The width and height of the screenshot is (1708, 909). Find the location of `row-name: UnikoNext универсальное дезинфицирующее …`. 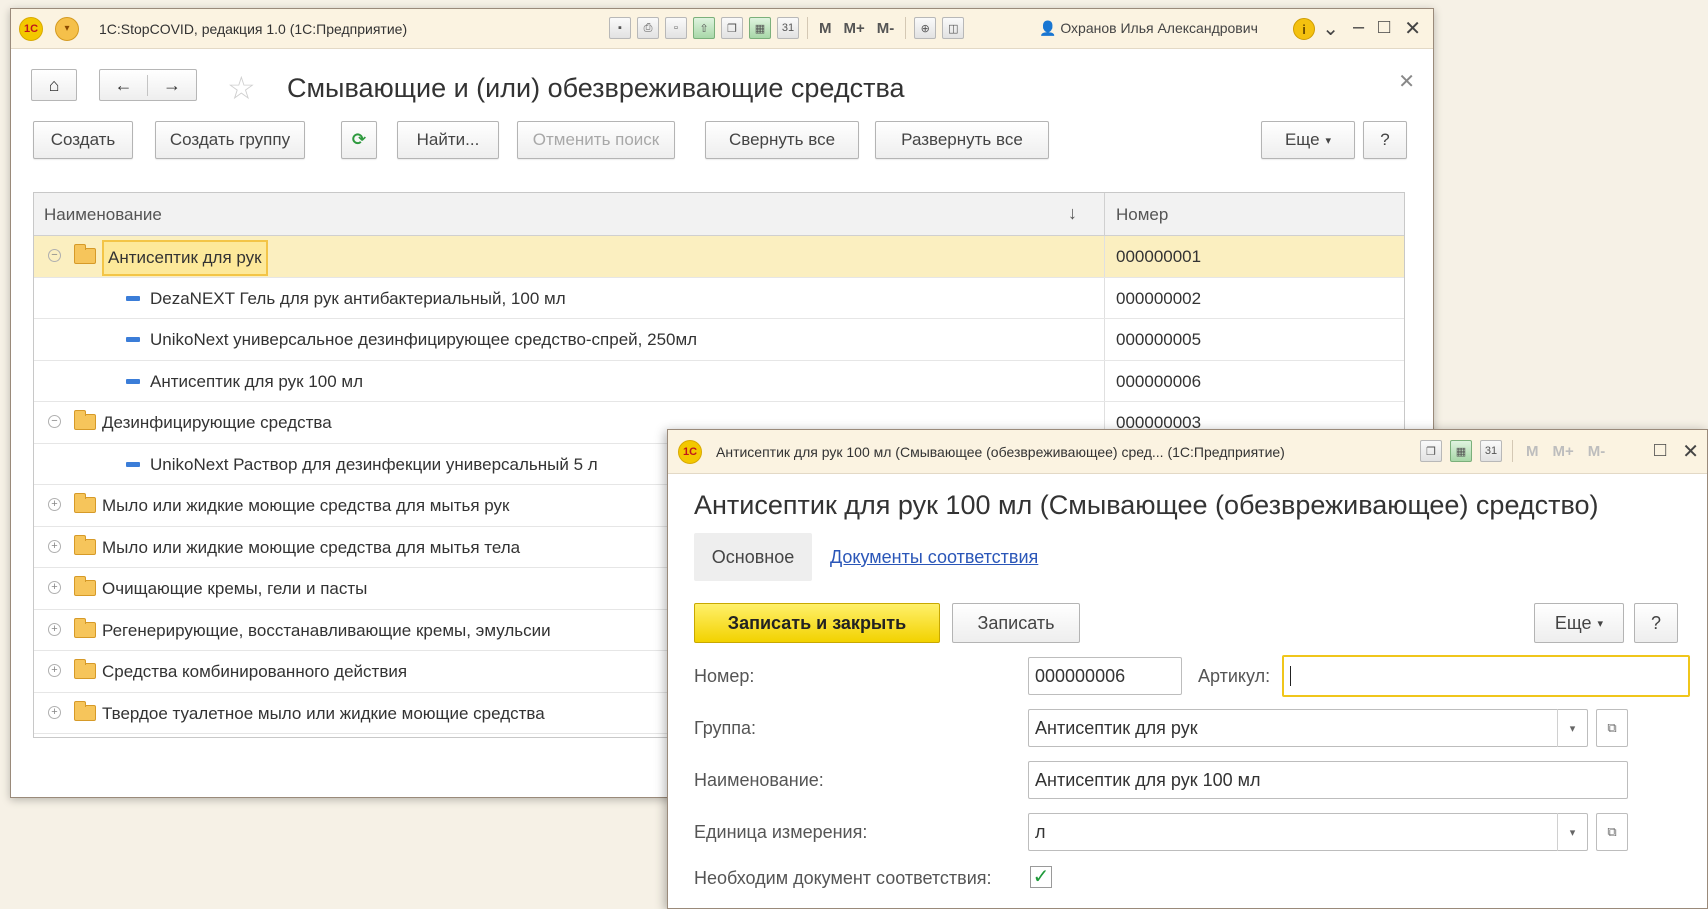

row-name: UnikoNext универсальное дезинфицирующее … is located at coordinates (424, 339).